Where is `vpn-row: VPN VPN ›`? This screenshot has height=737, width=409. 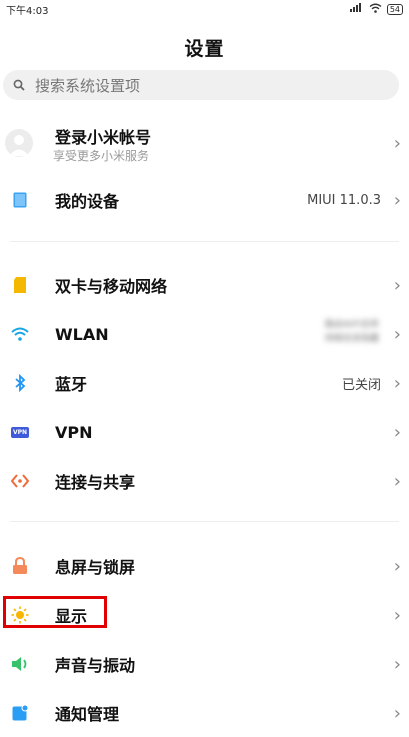
vpn-row: VPN VPN › is located at coordinates (204, 432).